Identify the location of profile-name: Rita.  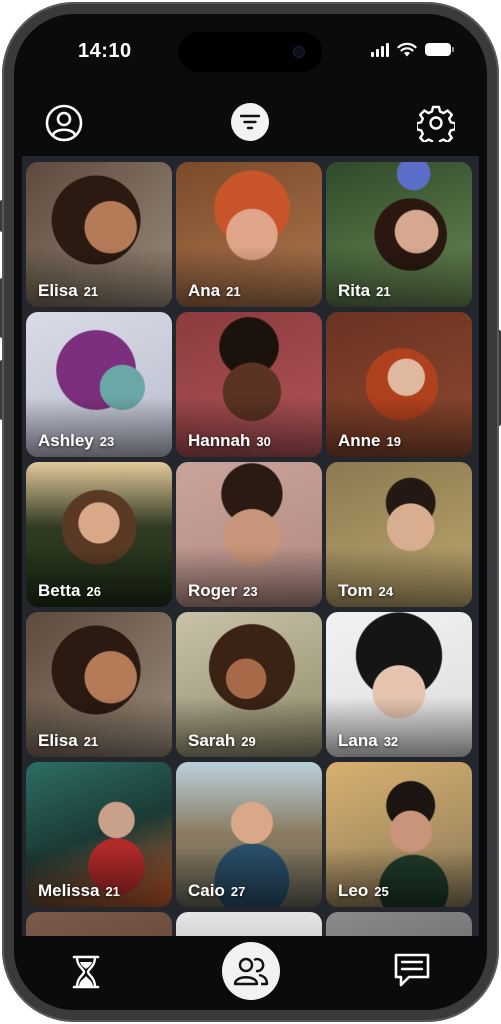
(354, 290).